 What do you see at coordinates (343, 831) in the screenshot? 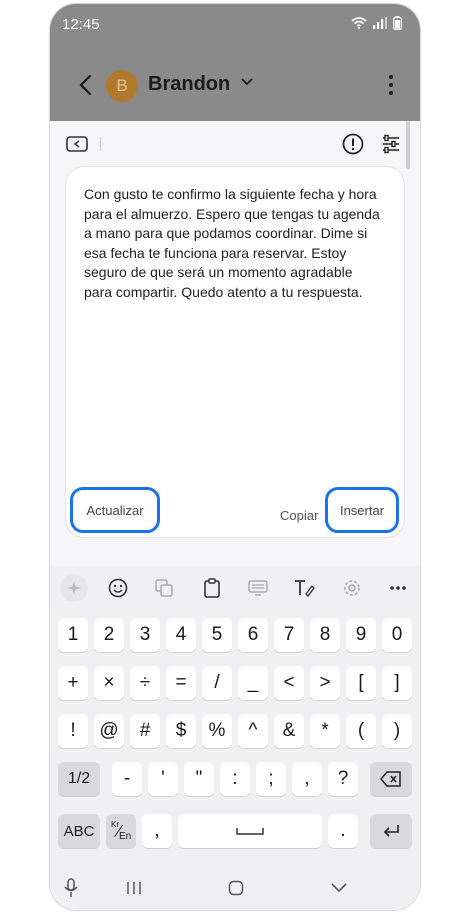
I see `period-key: .` at bounding box center [343, 831].